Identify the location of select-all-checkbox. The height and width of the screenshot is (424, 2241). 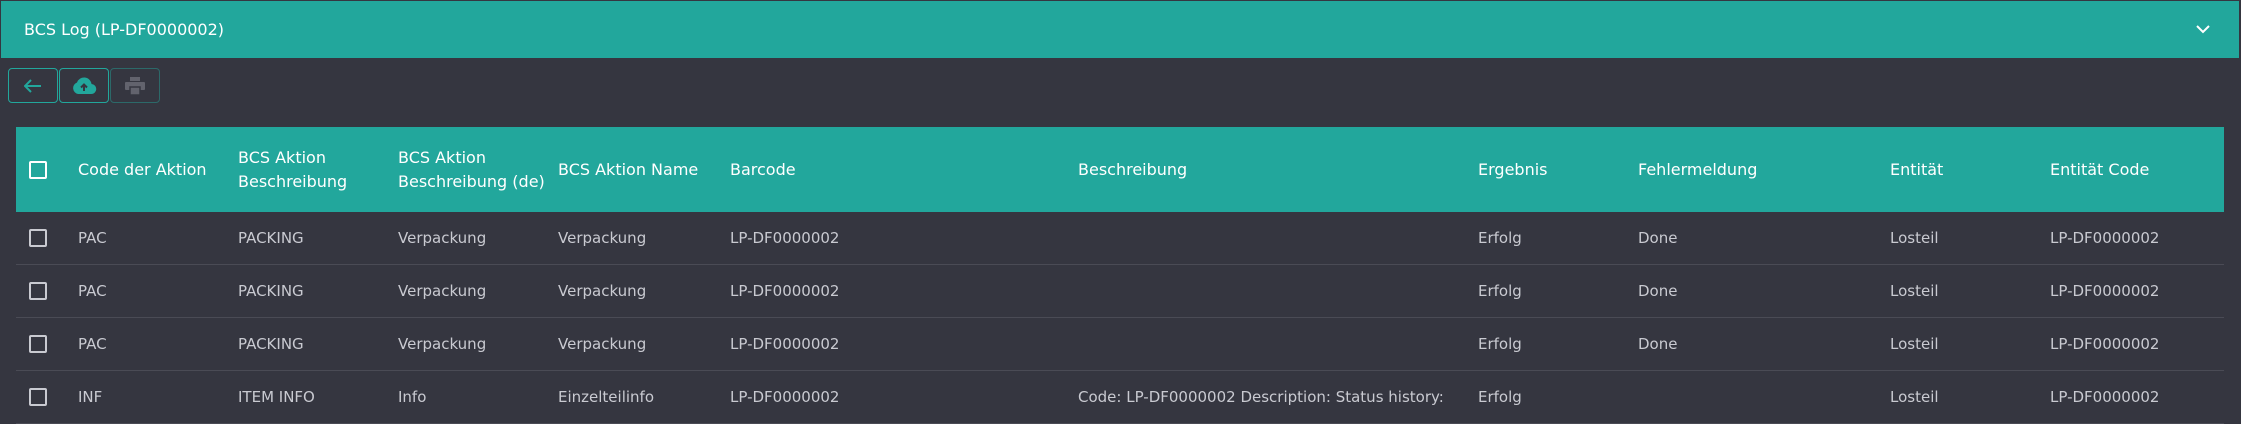
(38, 169).